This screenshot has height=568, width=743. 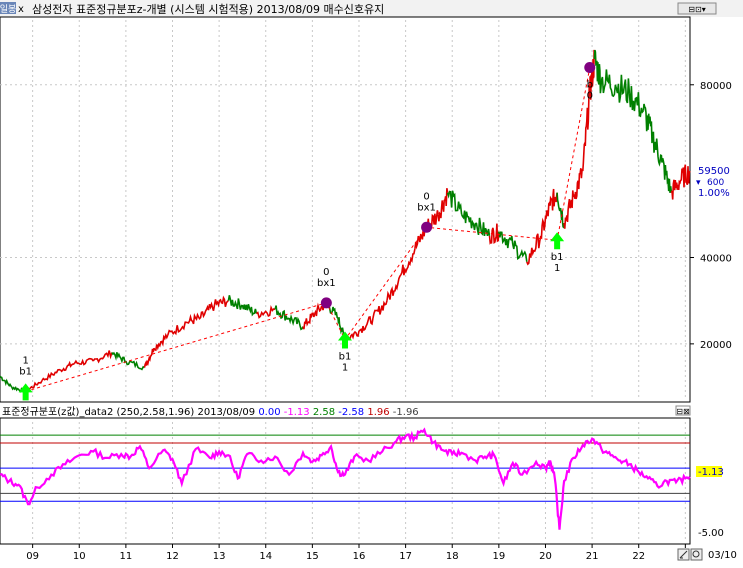 I want to click on indicator-value-label: -1.13, so click(x=711, y=472).